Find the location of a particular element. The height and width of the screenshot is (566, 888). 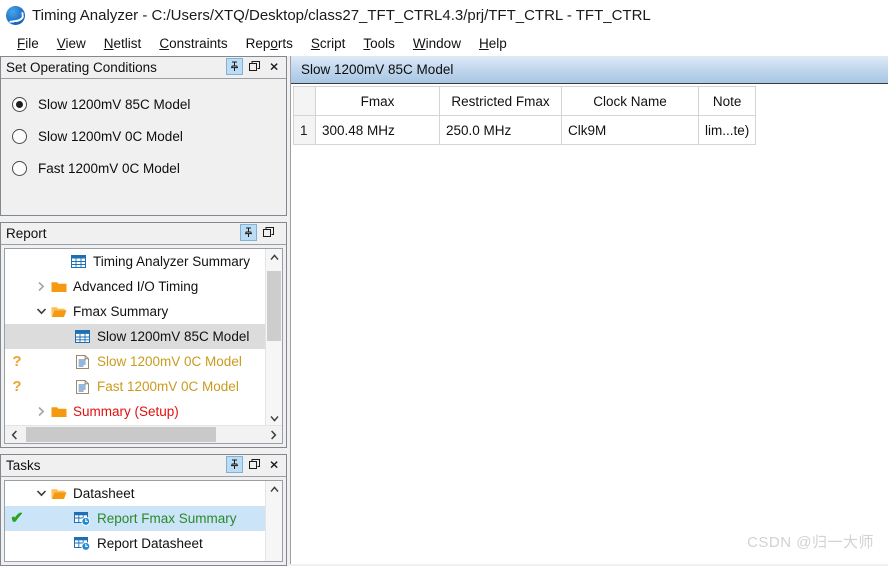

tasks-tree-vertical-scrollbar is located at coordinates (273, 521).